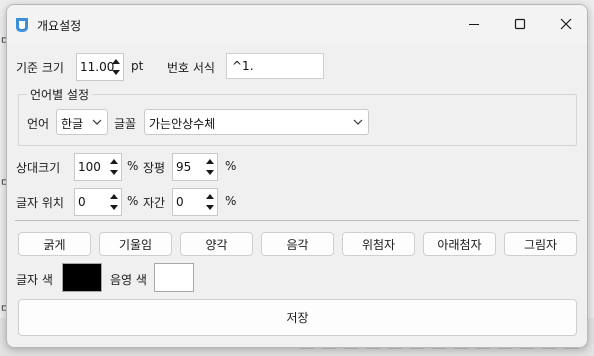 This screenshot has width=594, height=356. Describe the element at coordinates (459, 244) in the screenshot. I see `subscript-button: 아래첨자` at that location.